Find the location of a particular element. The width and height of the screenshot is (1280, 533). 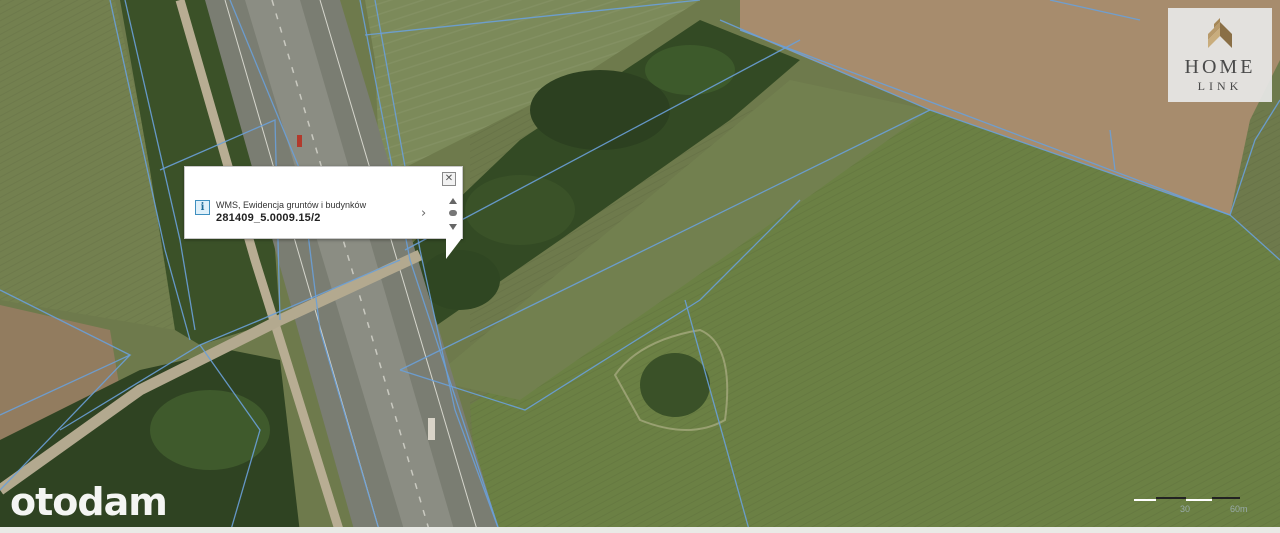

scale-label-end: 60m is located at coordinates (1239, 509).